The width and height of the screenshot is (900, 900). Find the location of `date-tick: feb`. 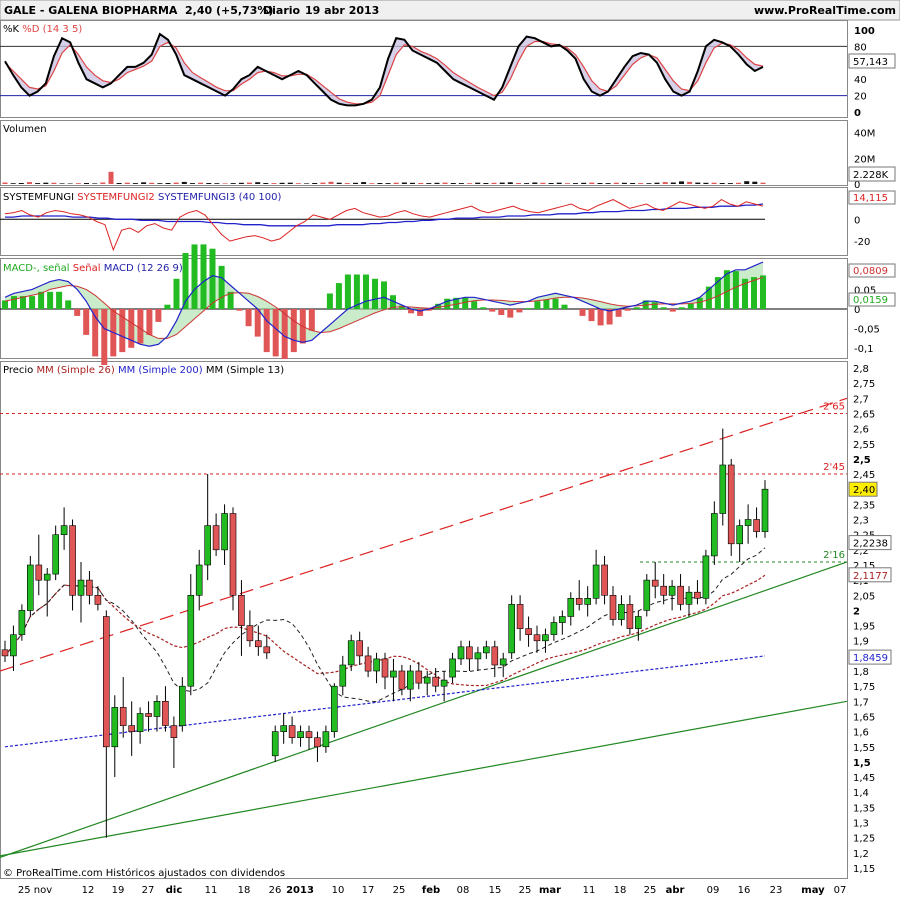

date-tick: feb is located at coordinates (431, 890).